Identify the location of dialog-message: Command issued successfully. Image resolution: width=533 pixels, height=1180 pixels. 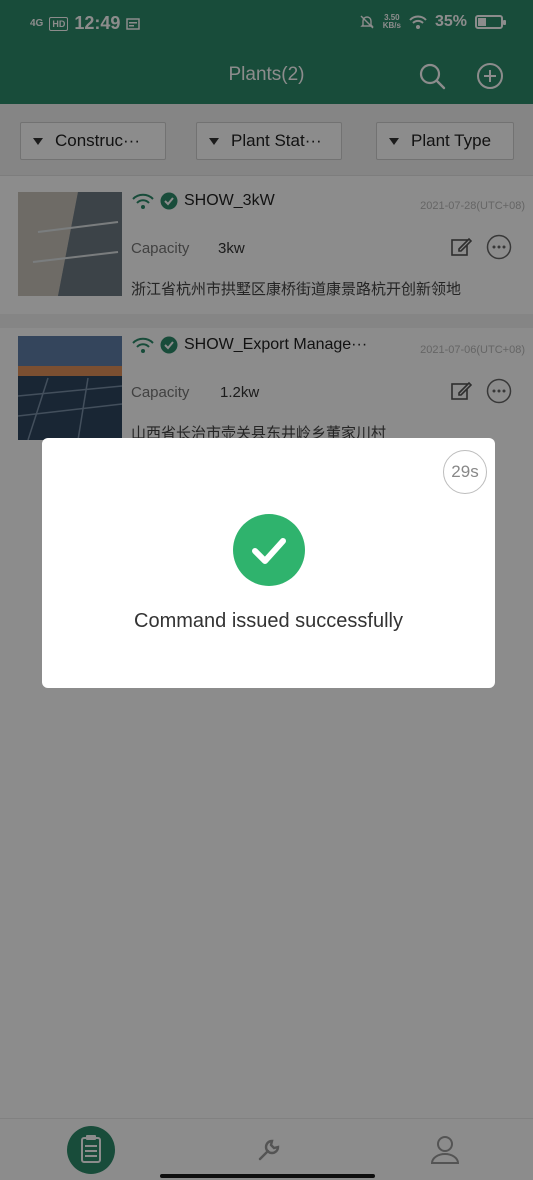
(268, 621).